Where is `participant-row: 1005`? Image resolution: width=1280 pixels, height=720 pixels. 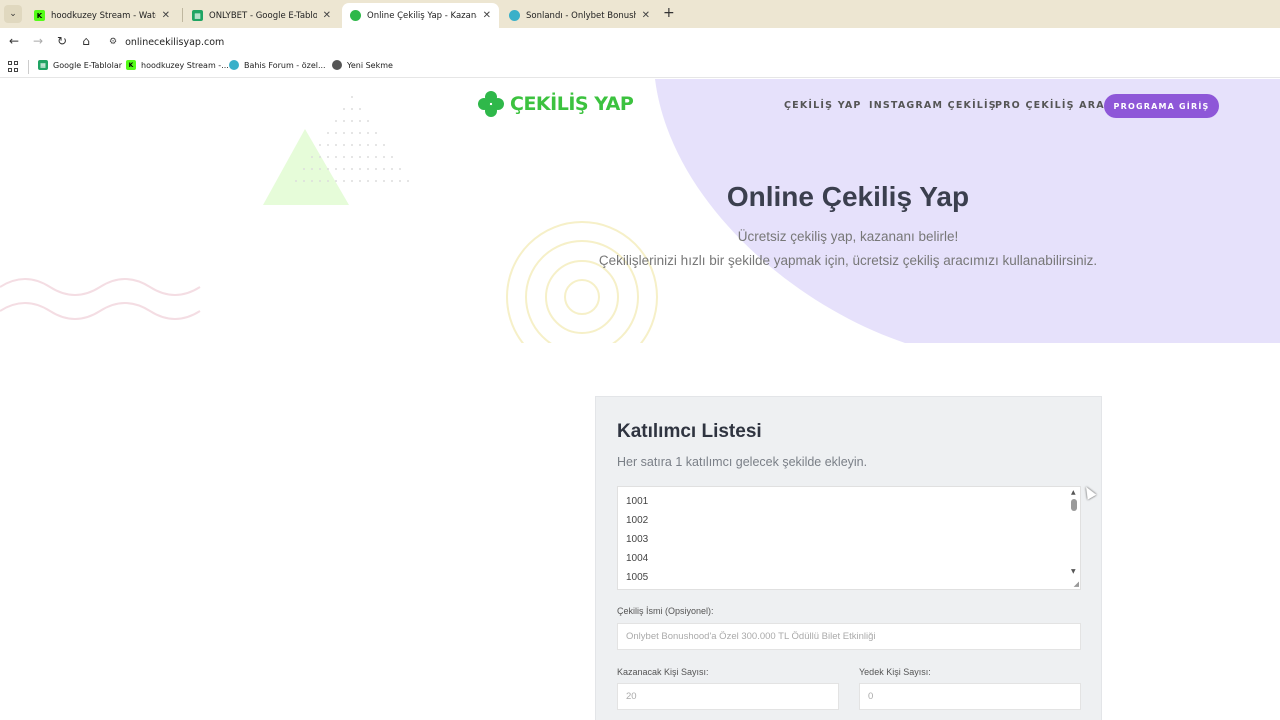
participant-row: 1005 is located at coordinates (637, 577).